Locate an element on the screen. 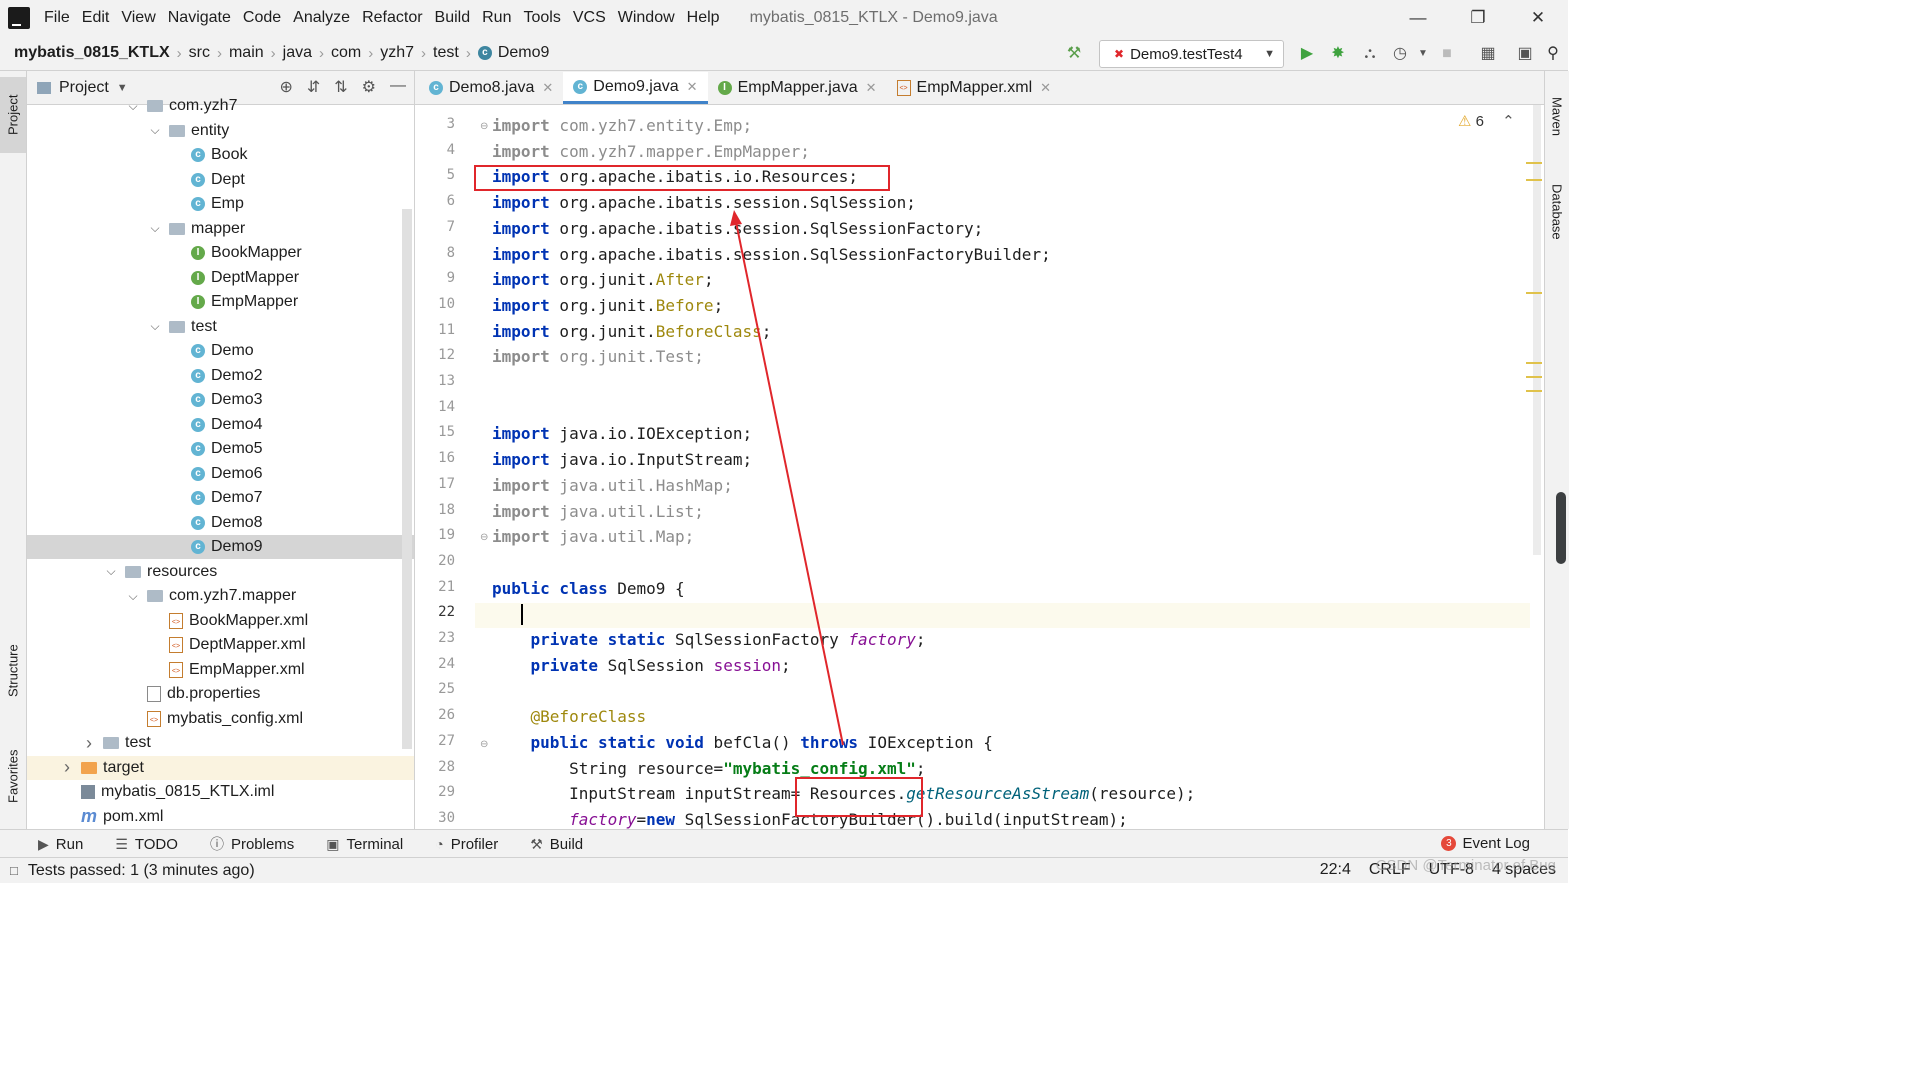  tree-item-entity: ⌵ entity is located at coordinates (220, 131).